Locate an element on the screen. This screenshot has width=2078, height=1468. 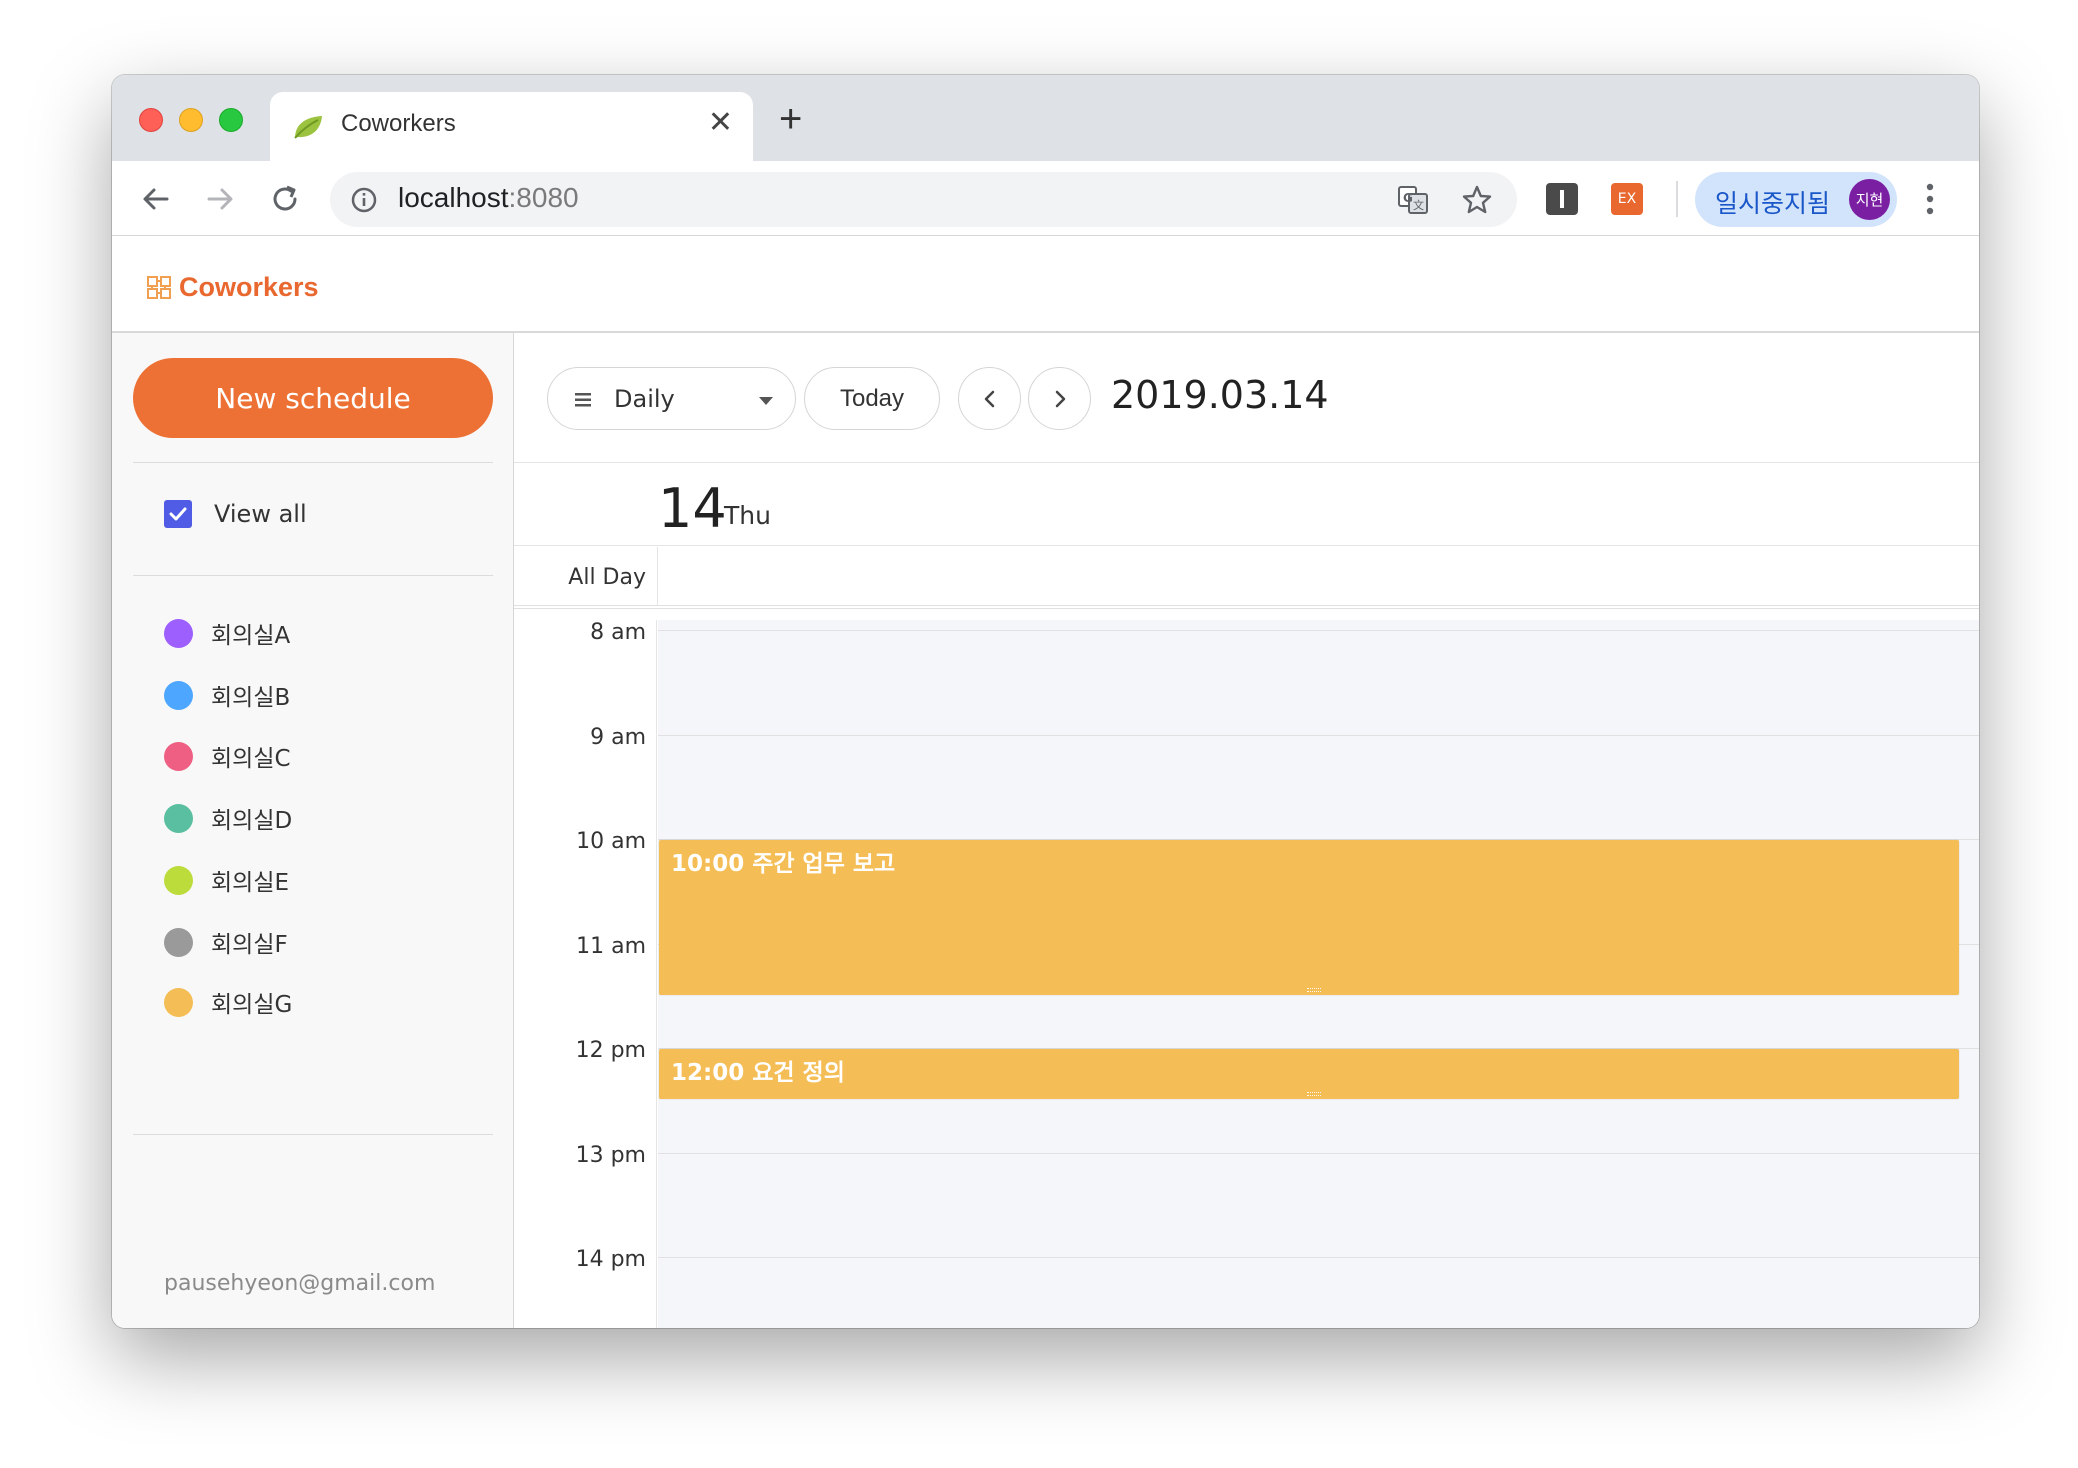
calendar-item-e: 회의실E is located at coordinates (226, 880).